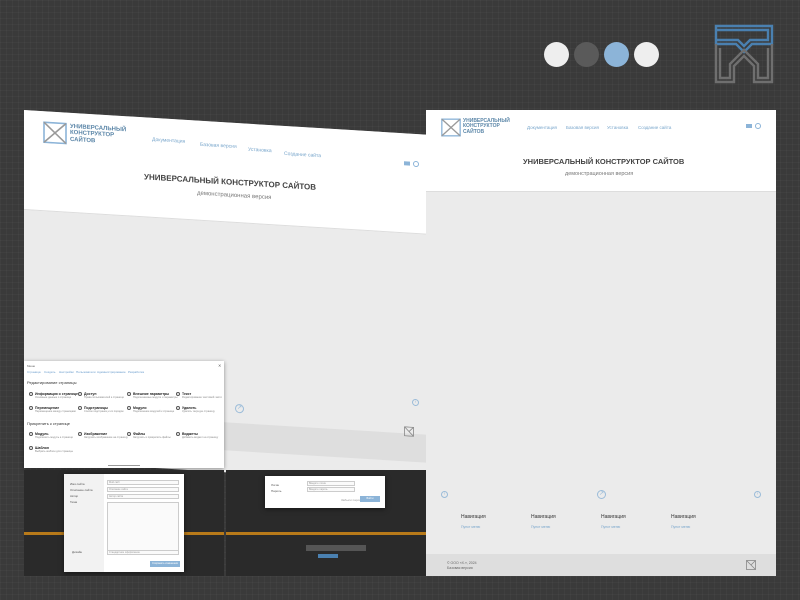 Image resolution: width=800 pixels, height=600 pixels. I want to click on color-swatch-white, so click(646, 54).